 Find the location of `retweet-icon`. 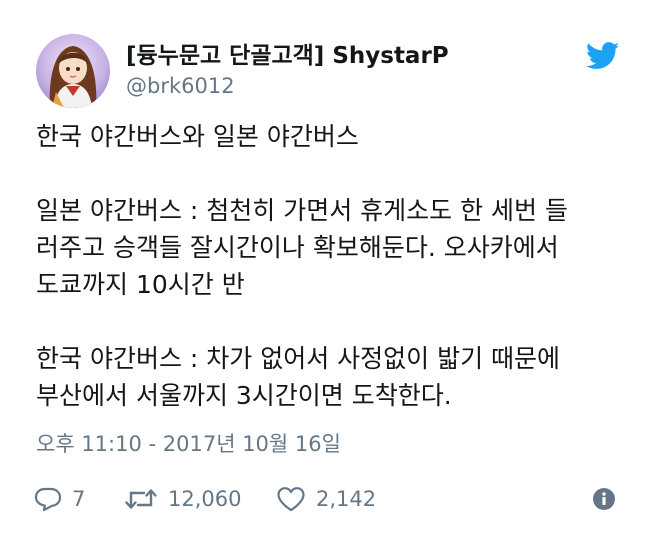

retweet-icon is located at coordinates (141, 499).